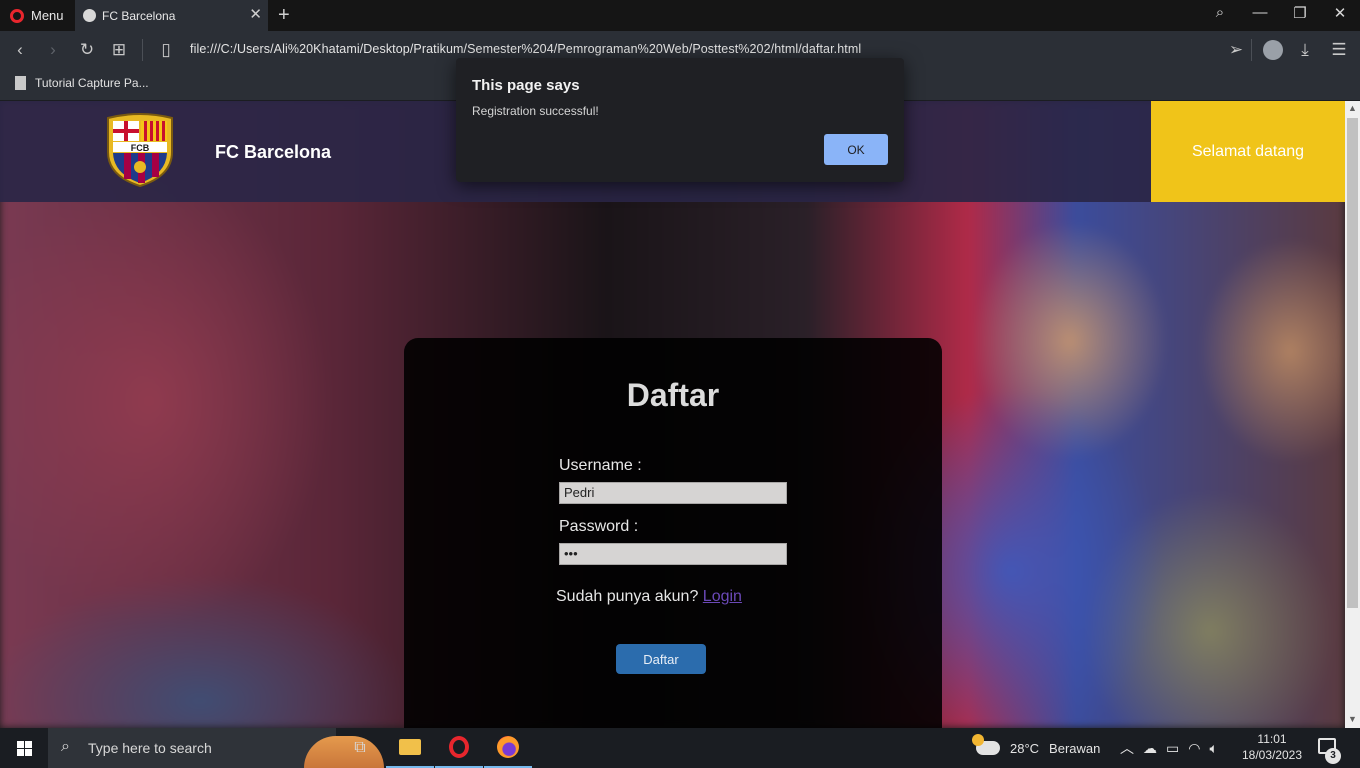 This screenshot has width=1360, height=768. Describe the element at coordinates (535, 111) in the screenshot. I see `dialog-message: Registration successful!` at that location.